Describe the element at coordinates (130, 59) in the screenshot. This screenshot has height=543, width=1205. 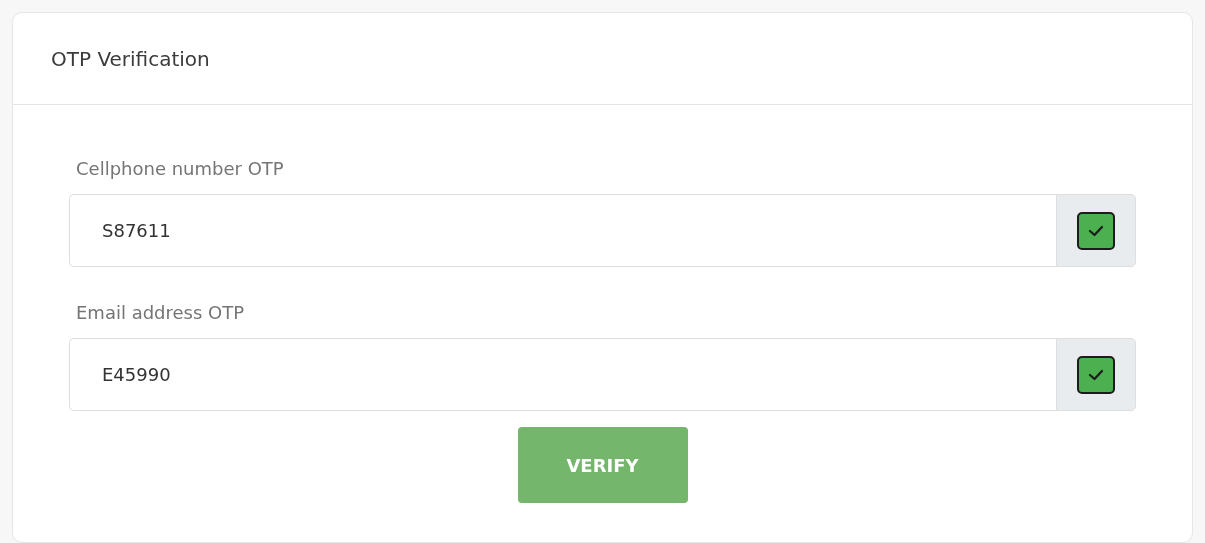
I see `card-title: OTP Verification` at that location.